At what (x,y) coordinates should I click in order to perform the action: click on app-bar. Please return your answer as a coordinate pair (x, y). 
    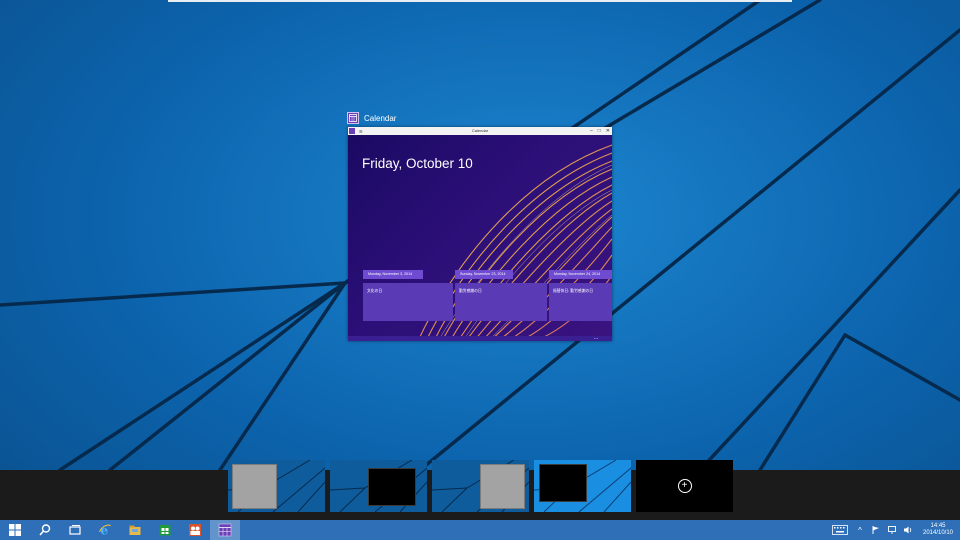
    Looking at the image, I should click on (480, 338).